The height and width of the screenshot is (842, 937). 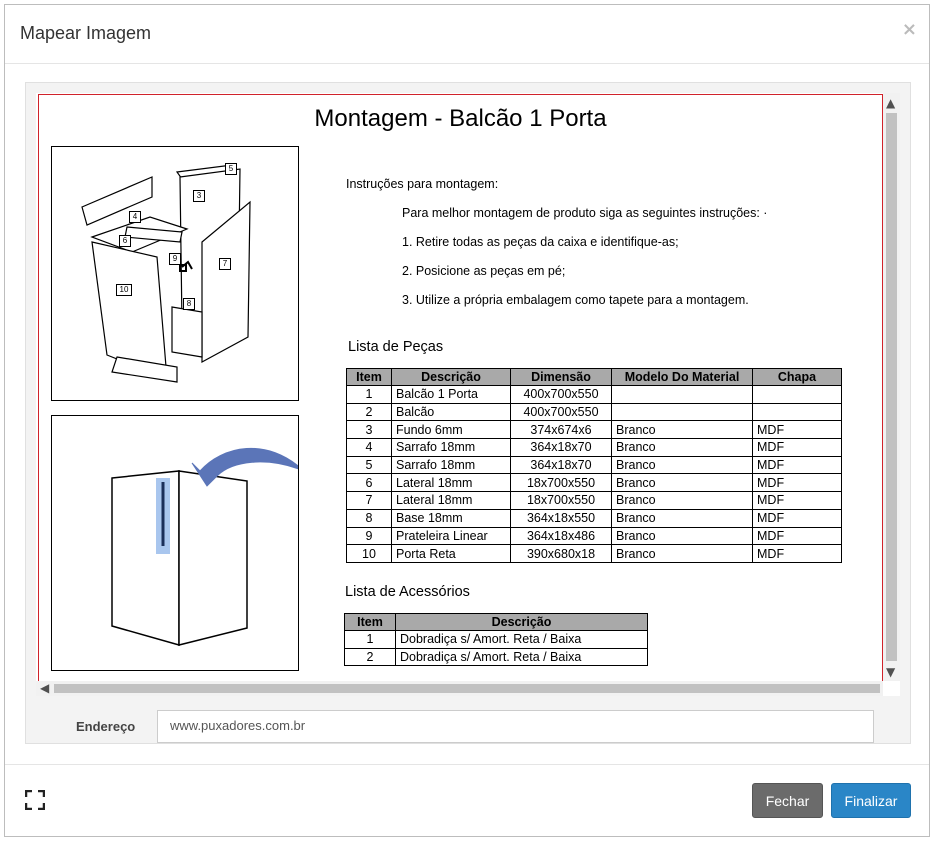 I want to click on scroll-up-icon: ▲, so click(x=890, y=103).